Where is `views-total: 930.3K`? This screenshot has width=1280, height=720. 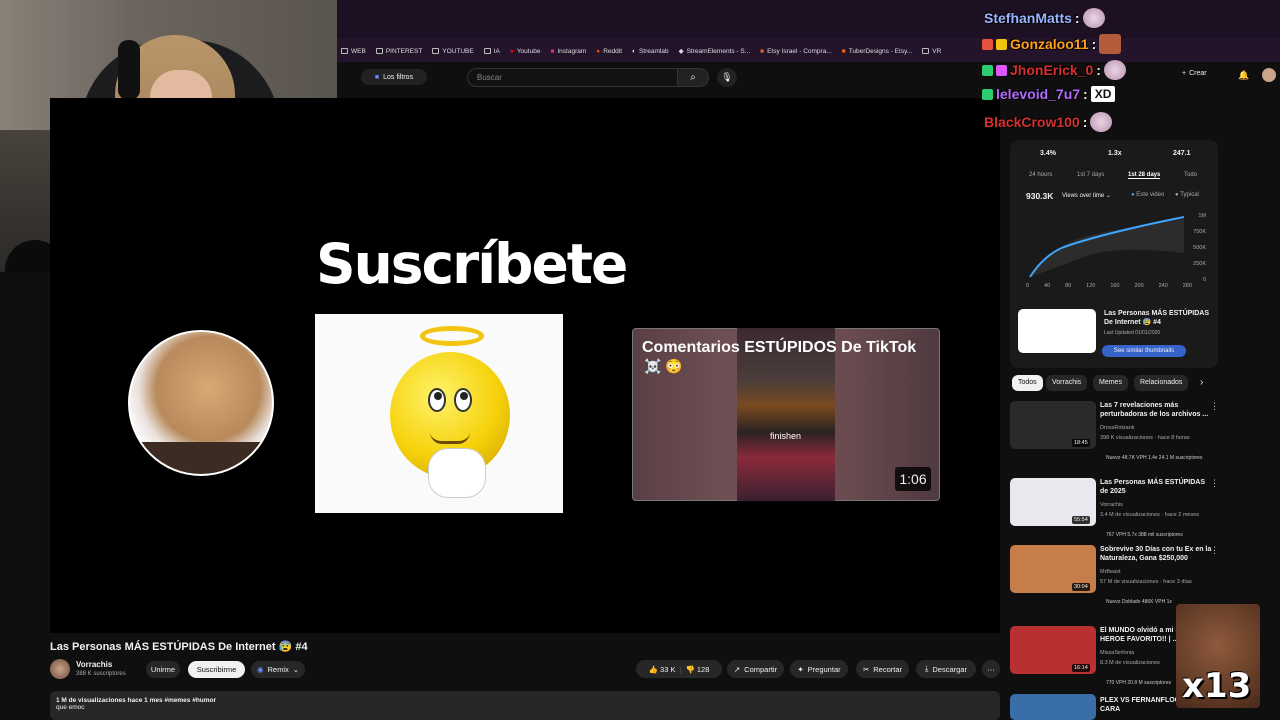 views-total: 930.3K is located at coordinates (1040, 196).